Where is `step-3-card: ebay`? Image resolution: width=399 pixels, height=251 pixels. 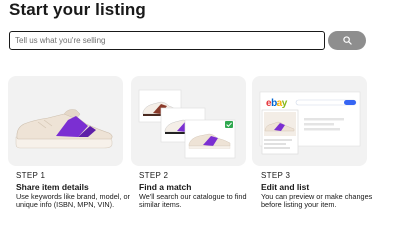 step-3-card: ebay is located at coordinates (309, 121).